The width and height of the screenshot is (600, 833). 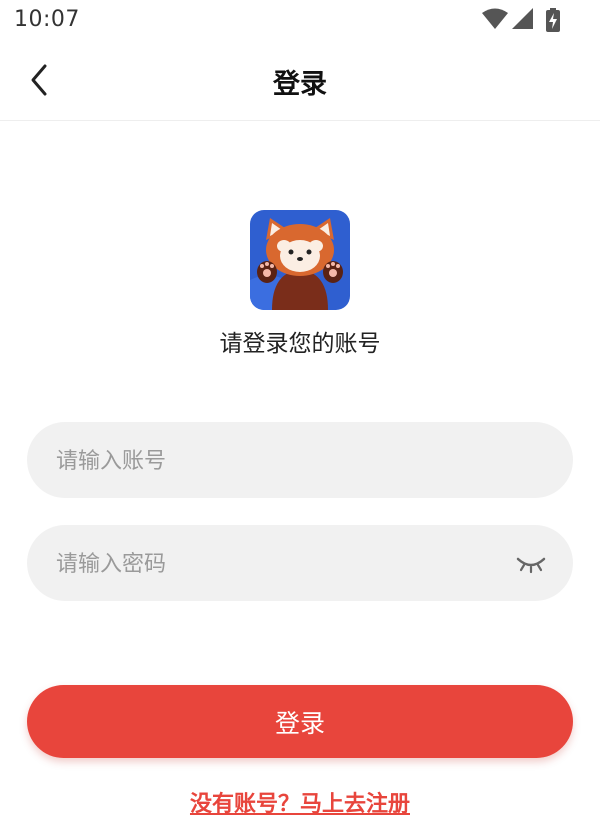 What do you see at coordinates (47, 19) in the screenshot?
I see `status-time: 10:07` at bounding box center [47, 19].